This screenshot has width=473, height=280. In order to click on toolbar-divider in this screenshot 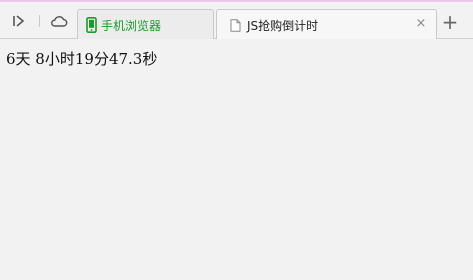, I will do `click(39, 21)`.